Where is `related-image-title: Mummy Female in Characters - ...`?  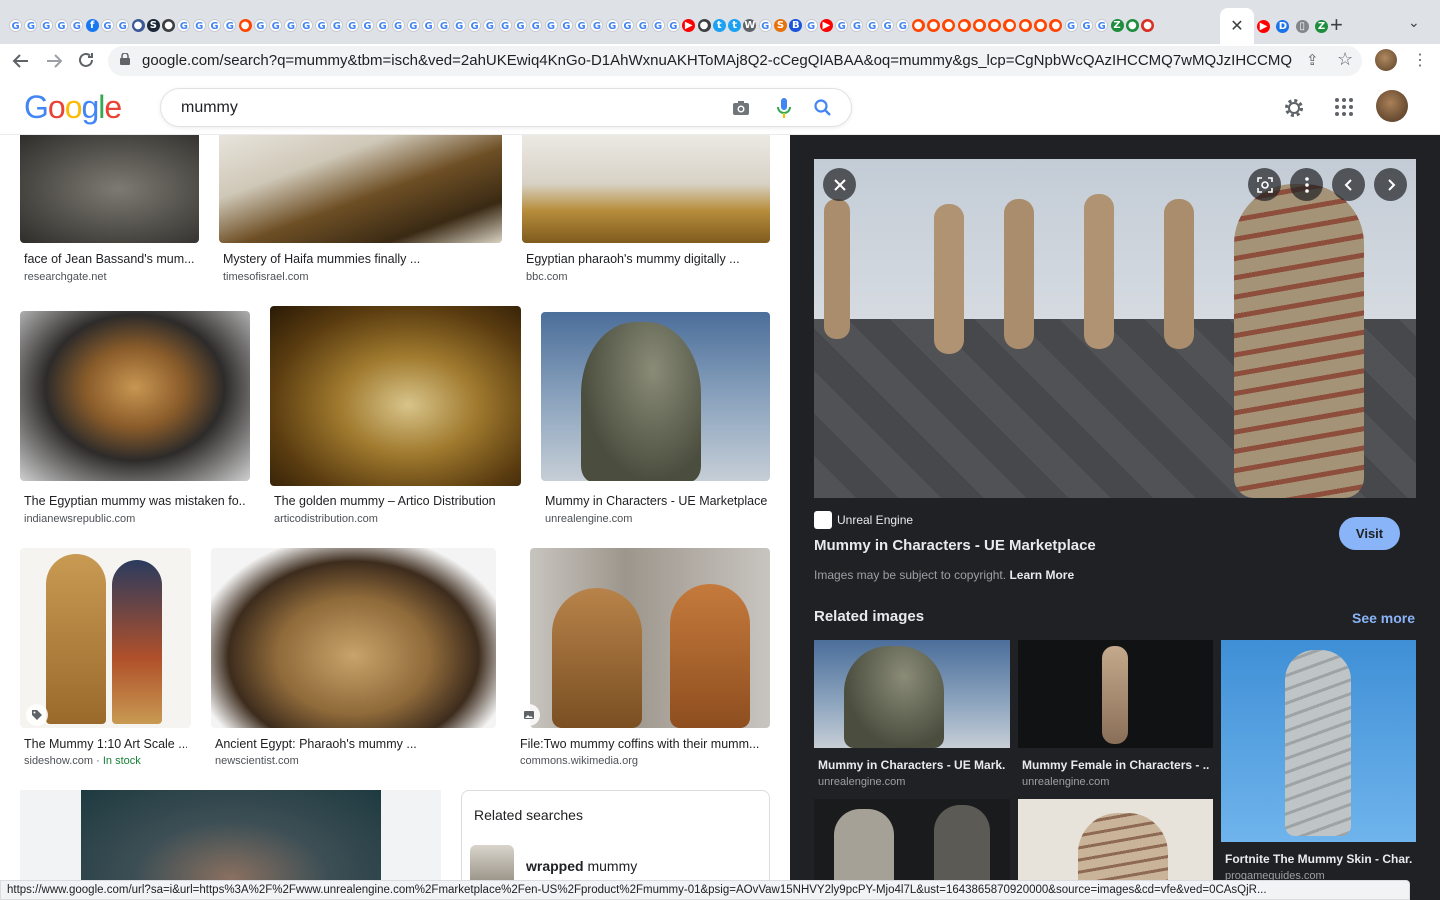 related-image-title: Mummy Female in Characters - ... is located at coordinates (1115, 765).